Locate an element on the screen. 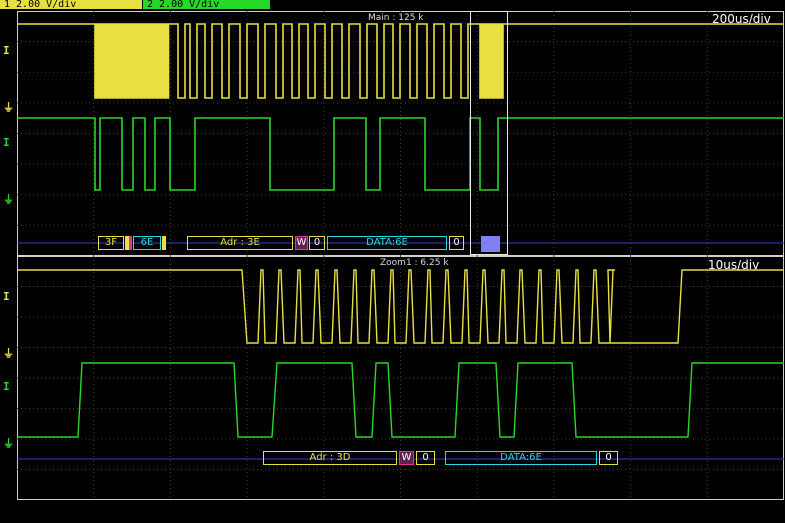 This screenshot has height=523, width=785. ch1-ground-icon: ⏚ is located at coordinates (8, 107).